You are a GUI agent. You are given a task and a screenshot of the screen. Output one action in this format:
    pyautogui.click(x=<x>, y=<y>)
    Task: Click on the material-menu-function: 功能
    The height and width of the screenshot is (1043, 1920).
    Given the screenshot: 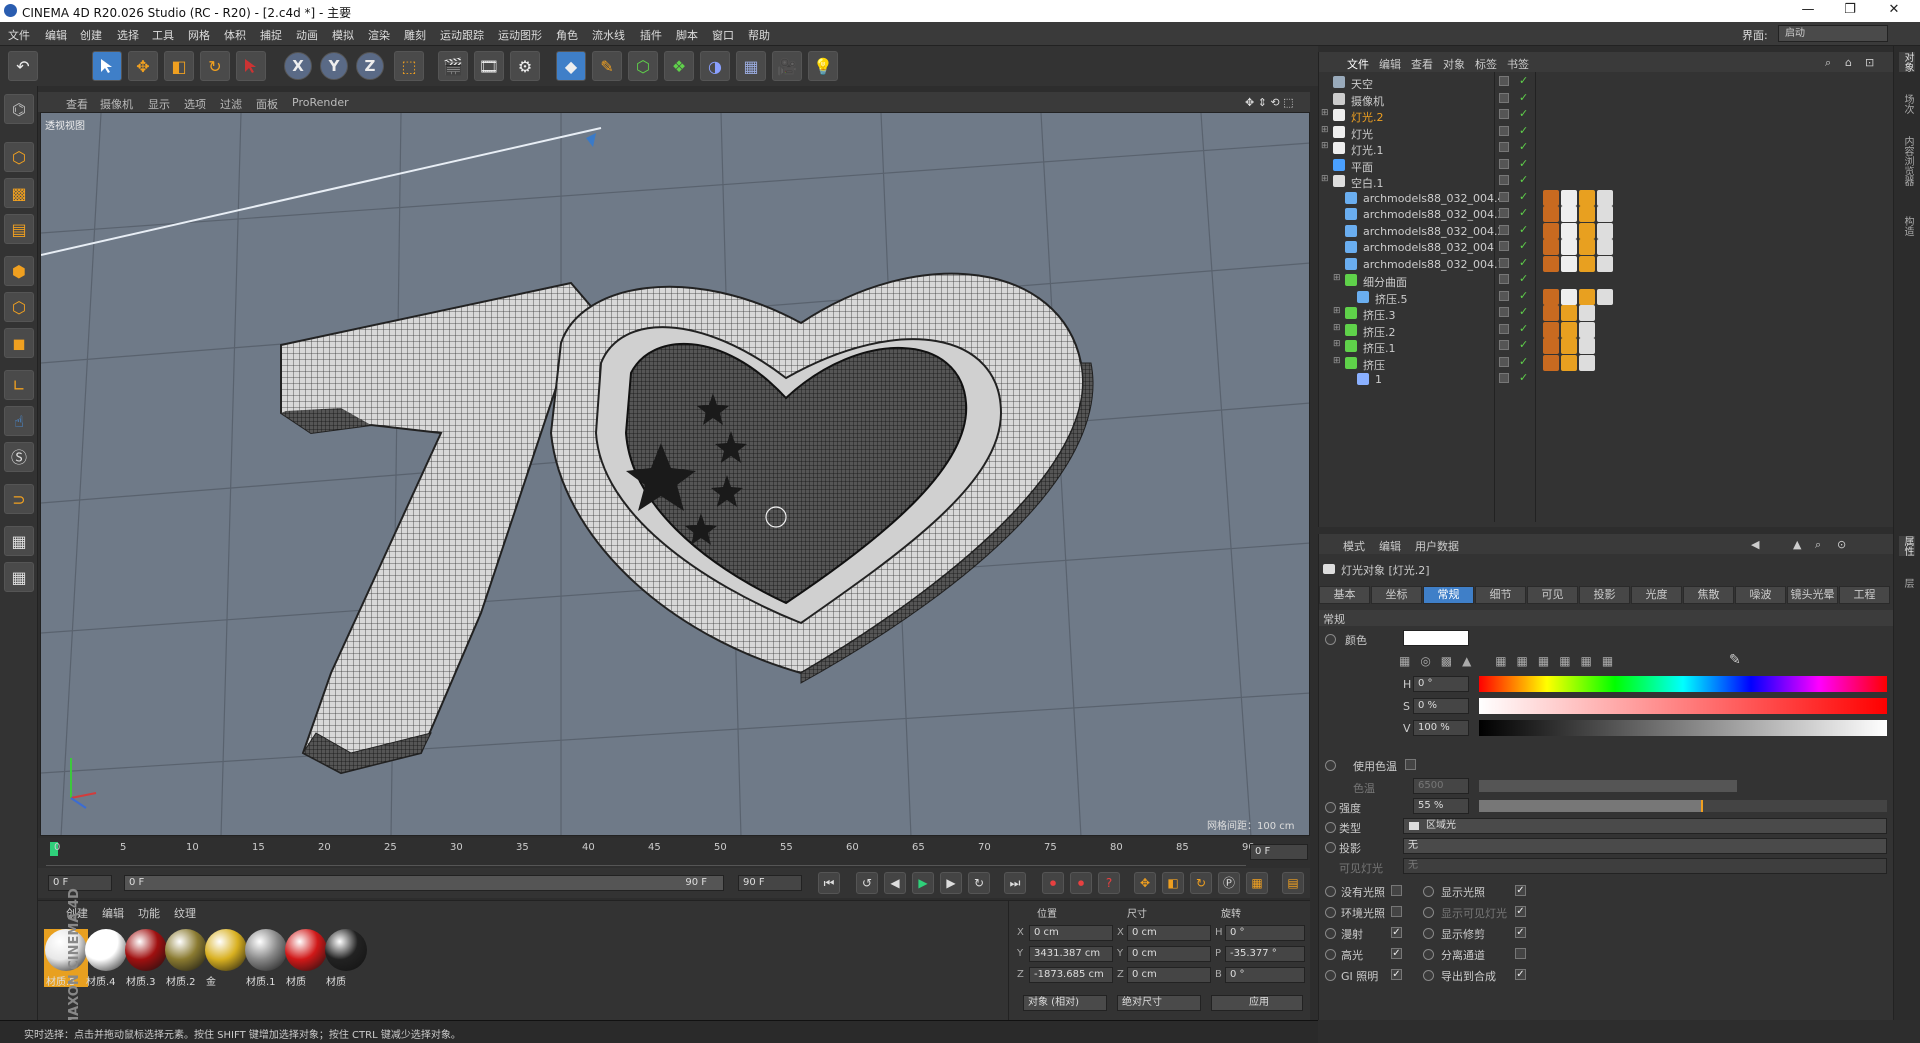 What is the action you would take?
    pyautogui.click(x=149, y=913)
    